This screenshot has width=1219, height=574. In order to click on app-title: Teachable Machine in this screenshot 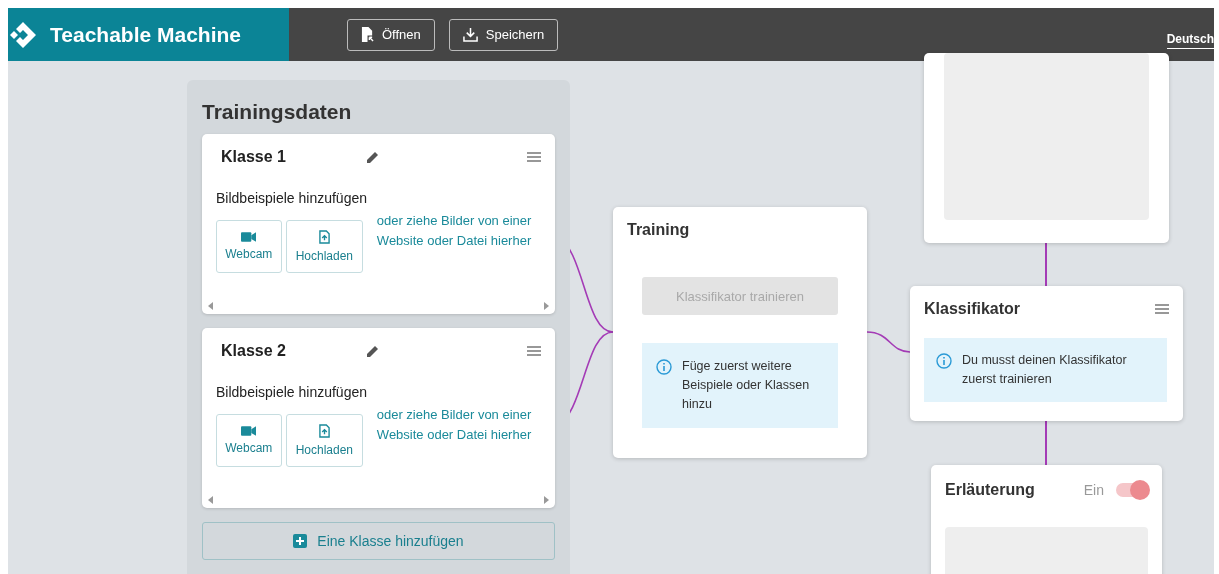, I will do `click(145, 34)`.